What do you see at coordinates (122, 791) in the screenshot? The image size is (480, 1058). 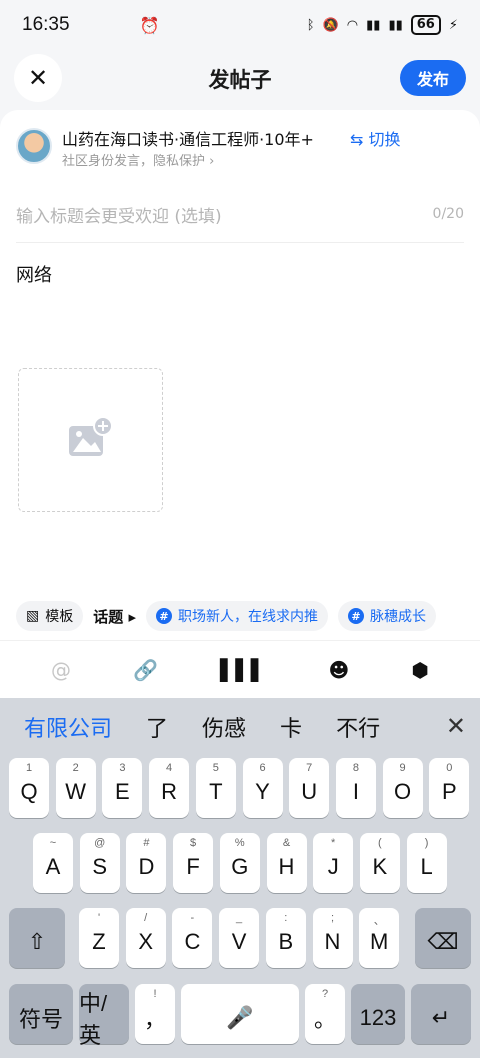 I see `key-label: E` at bounding box center [122, 791].